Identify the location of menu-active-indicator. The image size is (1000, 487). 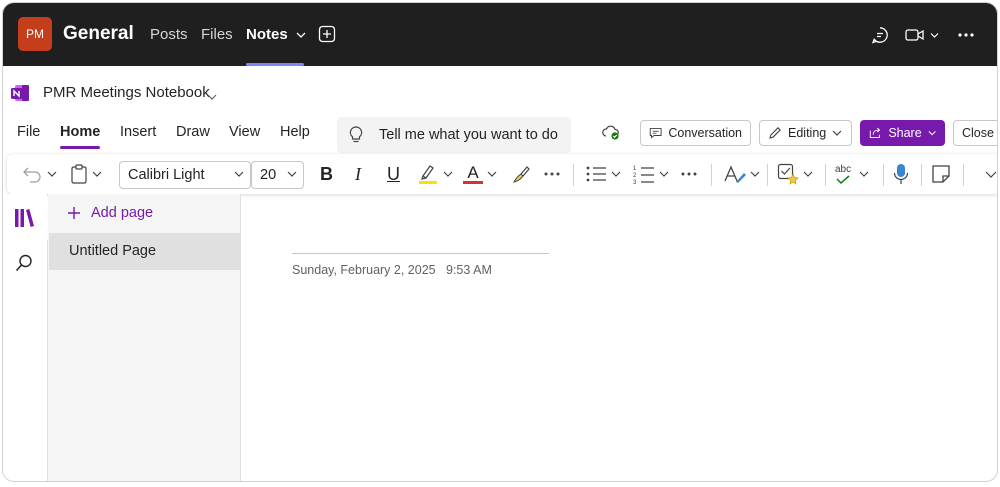
(80, 147).